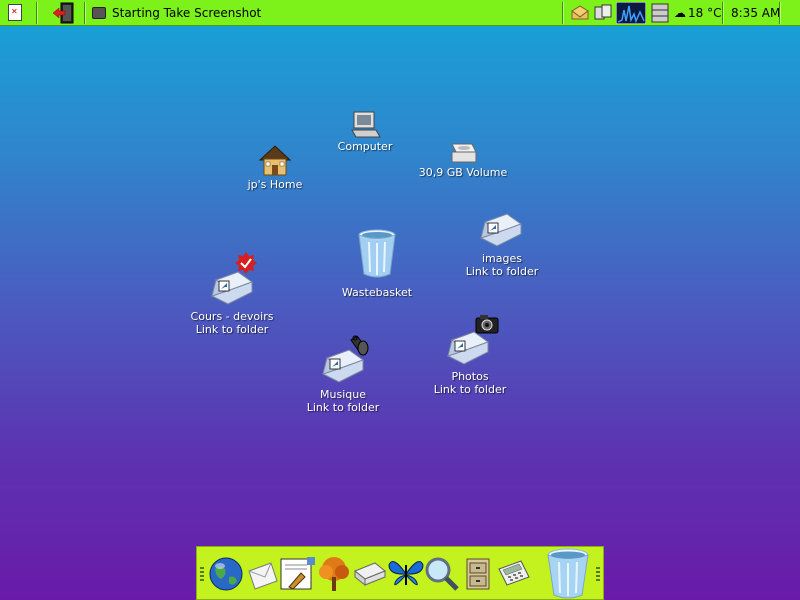  Describe the element at coordinates (400, 13) in the screenshot. I see `top-panel: Starting Take Screenshot ☁ 18 °C 8:35 AM` at that location.